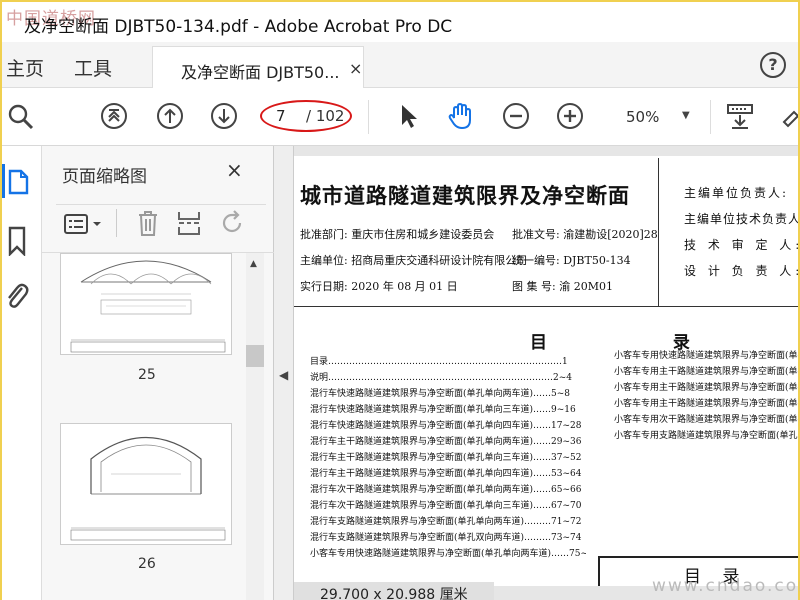  What do you see at coordinates (17, 241) in the screenshot?
I see `bookmark-icon` at bounding box center [17, 241].